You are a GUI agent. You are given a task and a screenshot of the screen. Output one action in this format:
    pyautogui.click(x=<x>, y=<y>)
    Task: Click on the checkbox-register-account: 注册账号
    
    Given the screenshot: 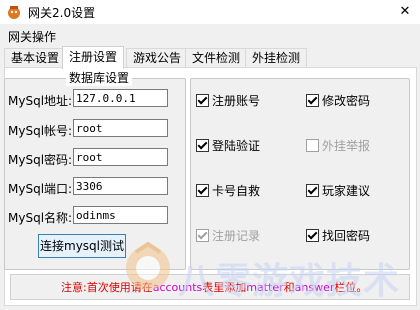 What is the action you would take?
    pyautogui.click(x=228, y=100)
    